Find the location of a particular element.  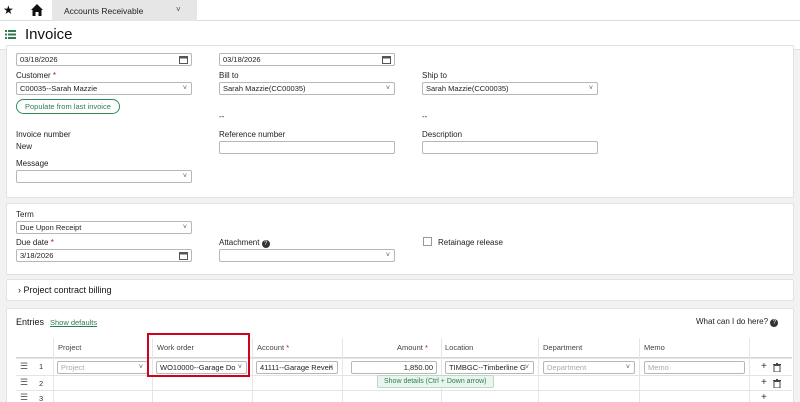

row-number: 1 is located at coordinates (41, 366).